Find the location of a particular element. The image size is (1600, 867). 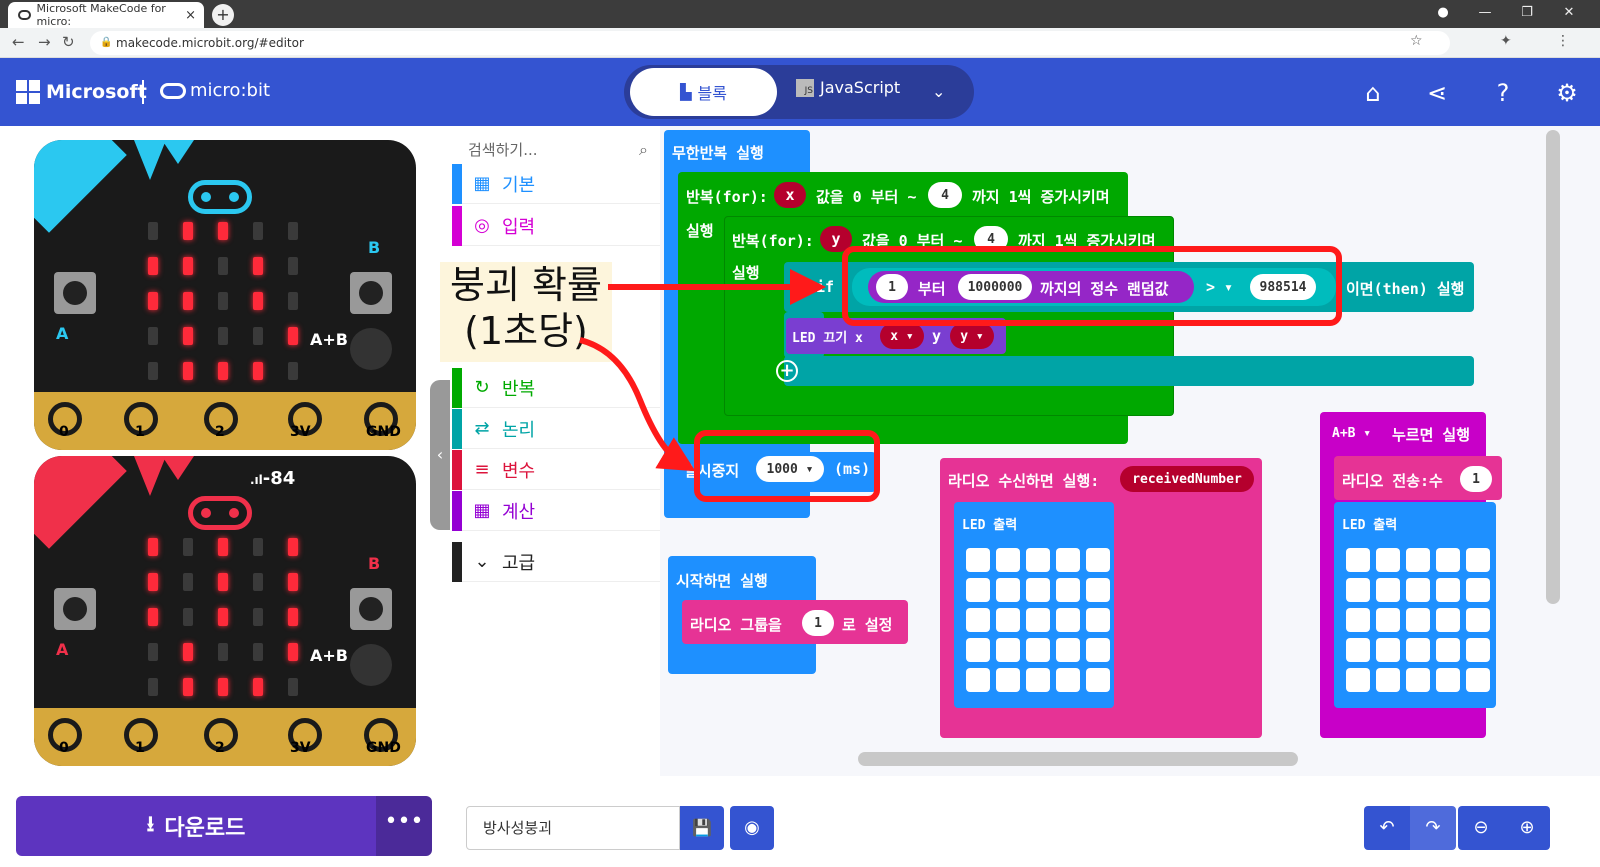

button-a-label: A is located at coordinates (62, 333).